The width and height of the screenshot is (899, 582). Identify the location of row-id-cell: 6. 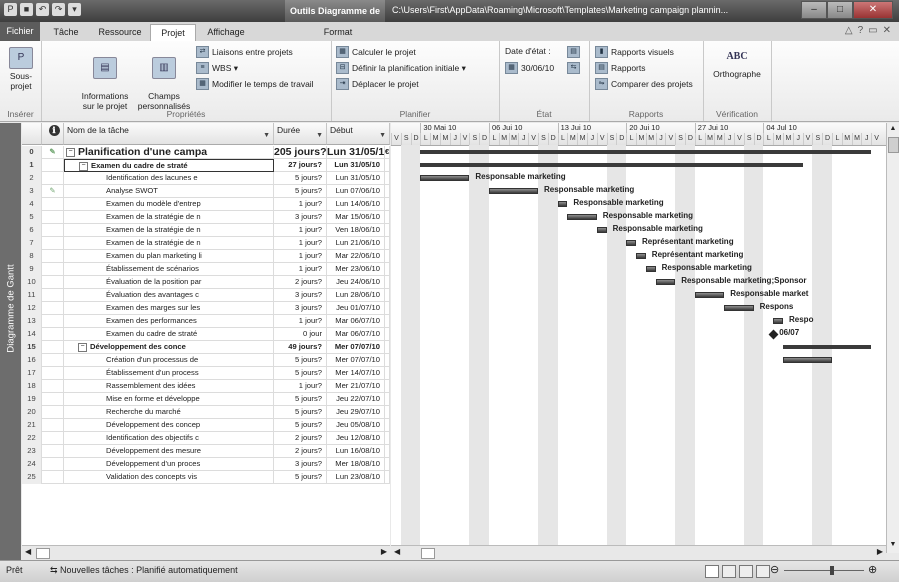
(32, 230).